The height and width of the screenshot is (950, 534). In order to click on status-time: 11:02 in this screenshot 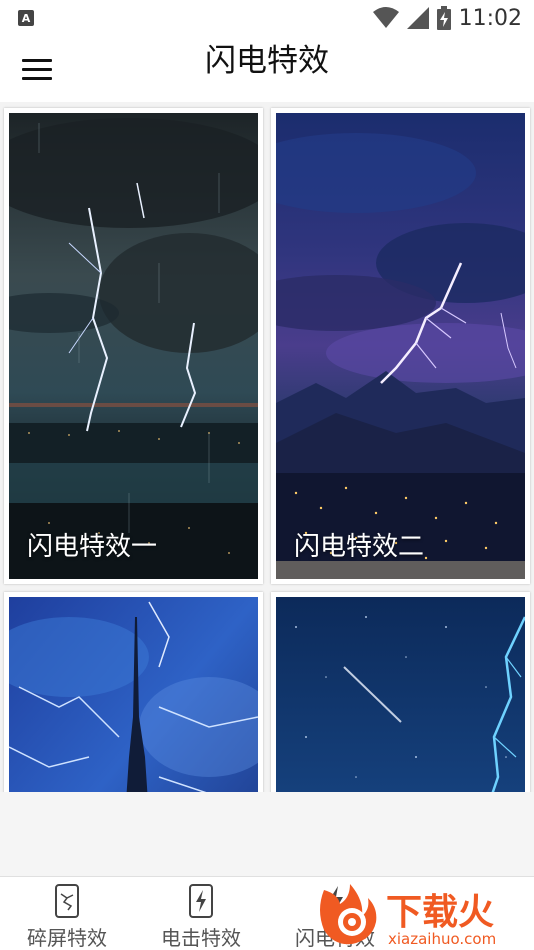, I will do `click(490, 18)`.